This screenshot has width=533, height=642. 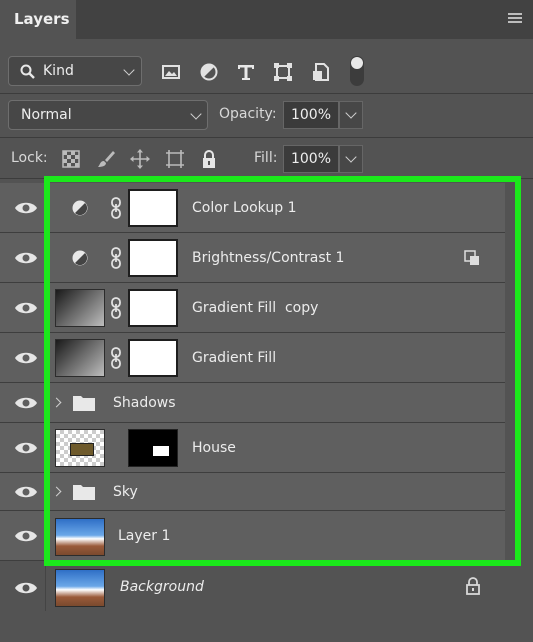 I want to click on layer-row: Background, so click(x=252, y=588).